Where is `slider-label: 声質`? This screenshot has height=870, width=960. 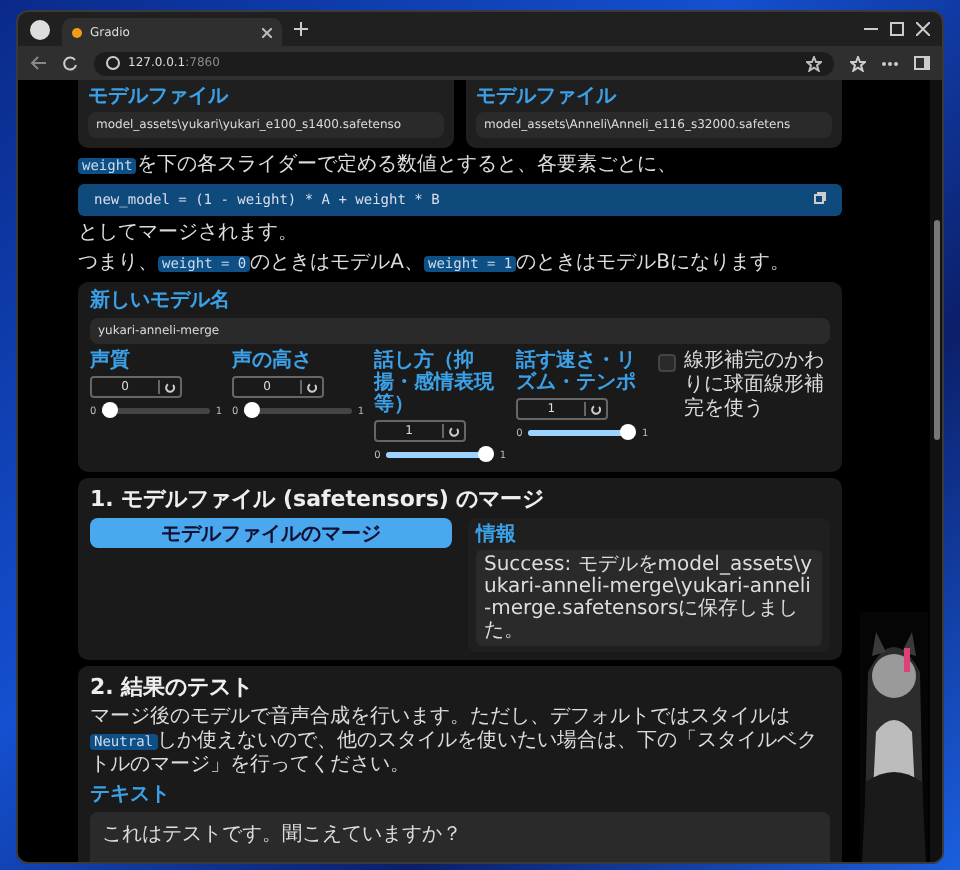 slider-label: 声質 is located at coordinates (111, 361).